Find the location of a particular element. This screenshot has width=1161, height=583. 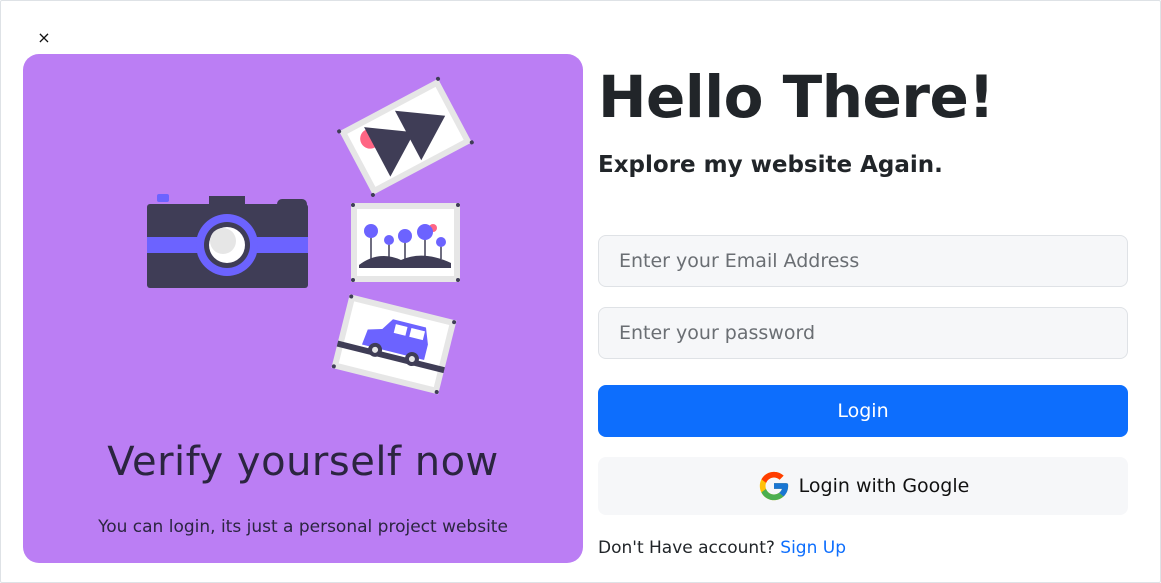

signup-prompt: Don't Have account? Sign Up is located at coordinates (722, 548).